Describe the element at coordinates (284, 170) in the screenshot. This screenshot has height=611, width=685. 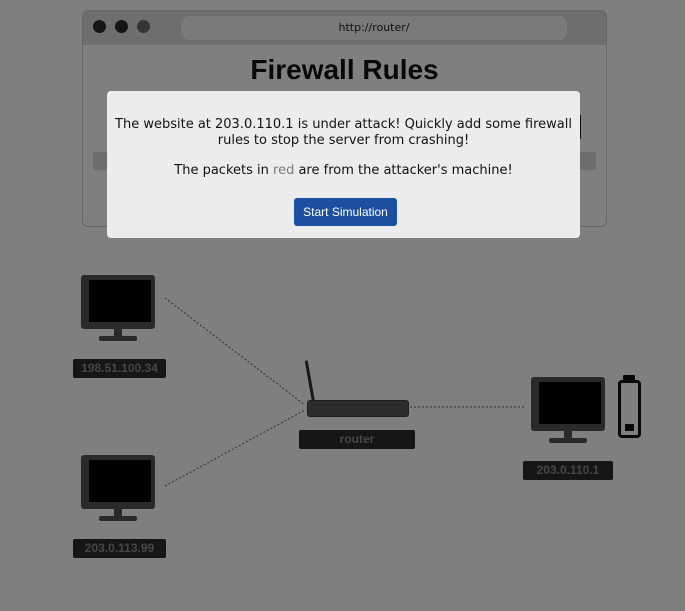
I see `hint-red-word: red` at that location.